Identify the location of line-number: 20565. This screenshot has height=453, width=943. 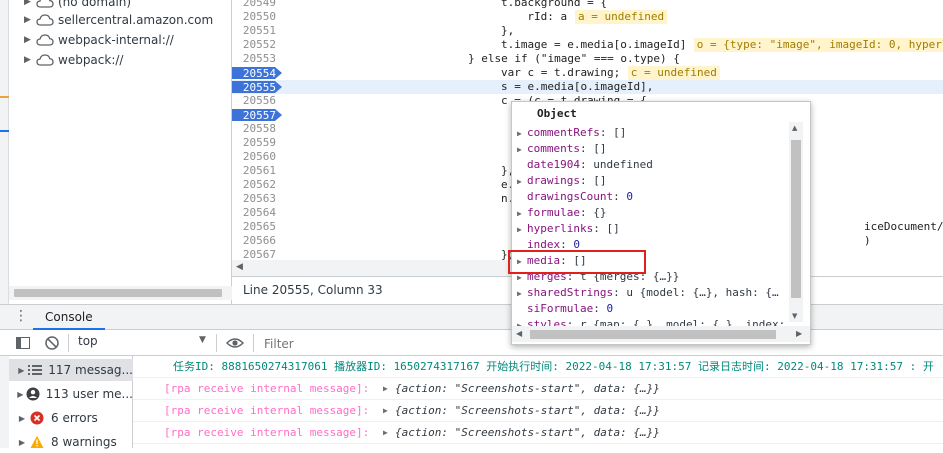
(254, 227).